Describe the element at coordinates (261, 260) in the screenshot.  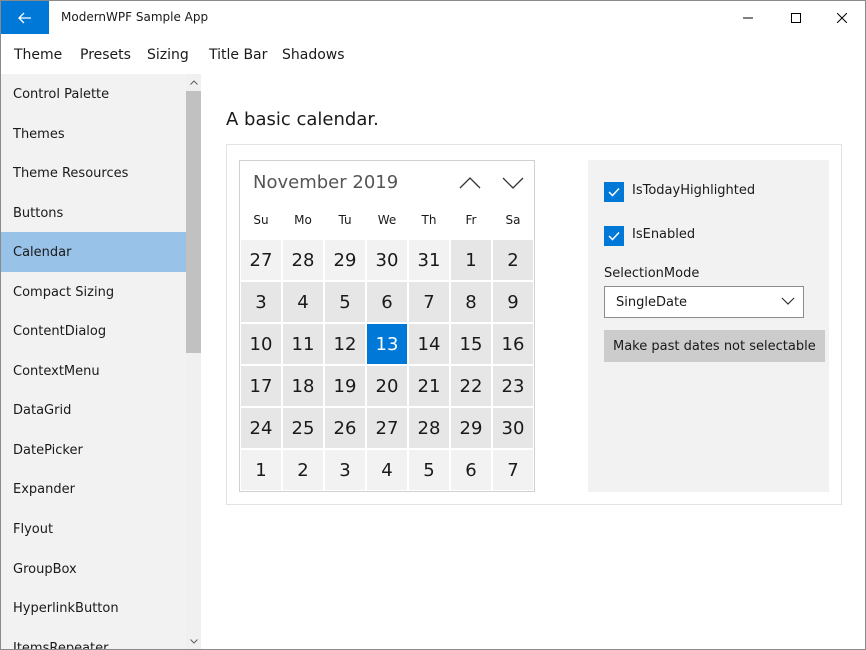
I see `calendar-day-outside-month: 27` at that location.